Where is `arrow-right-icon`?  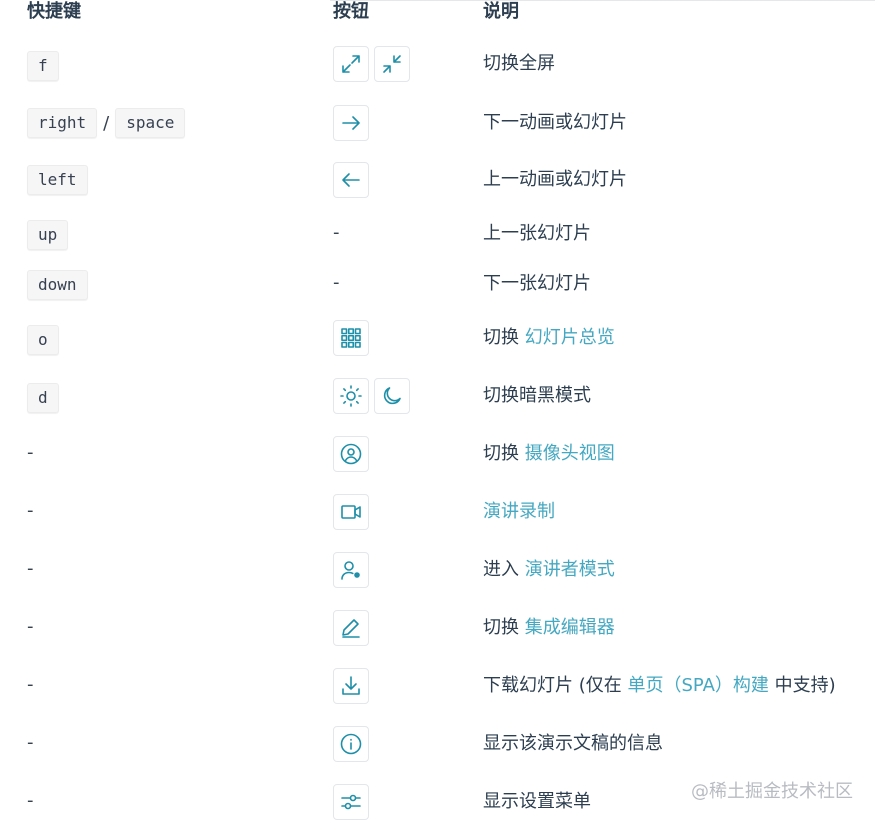
arrow-right-icon is located at coordinates (351, 123).